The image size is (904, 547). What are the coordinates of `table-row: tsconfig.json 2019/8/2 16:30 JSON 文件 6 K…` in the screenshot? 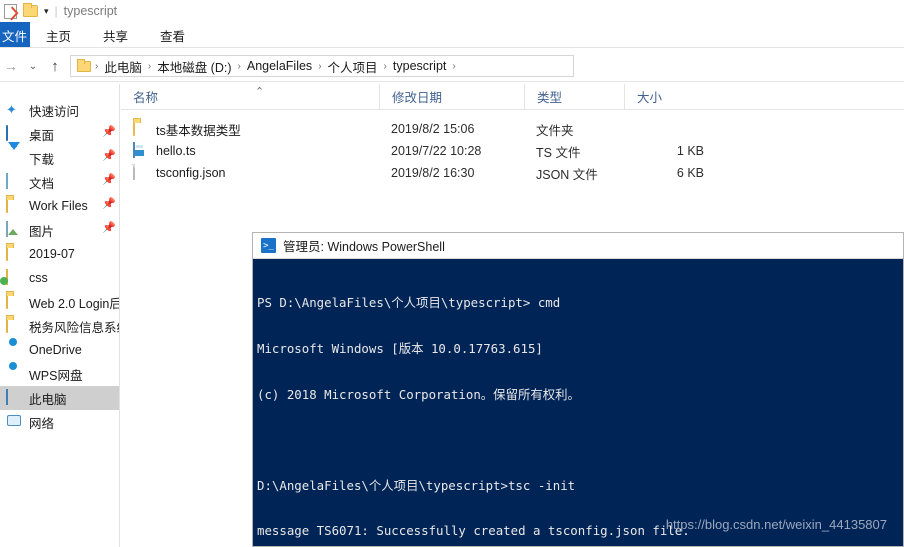 It's located at (512, 173).